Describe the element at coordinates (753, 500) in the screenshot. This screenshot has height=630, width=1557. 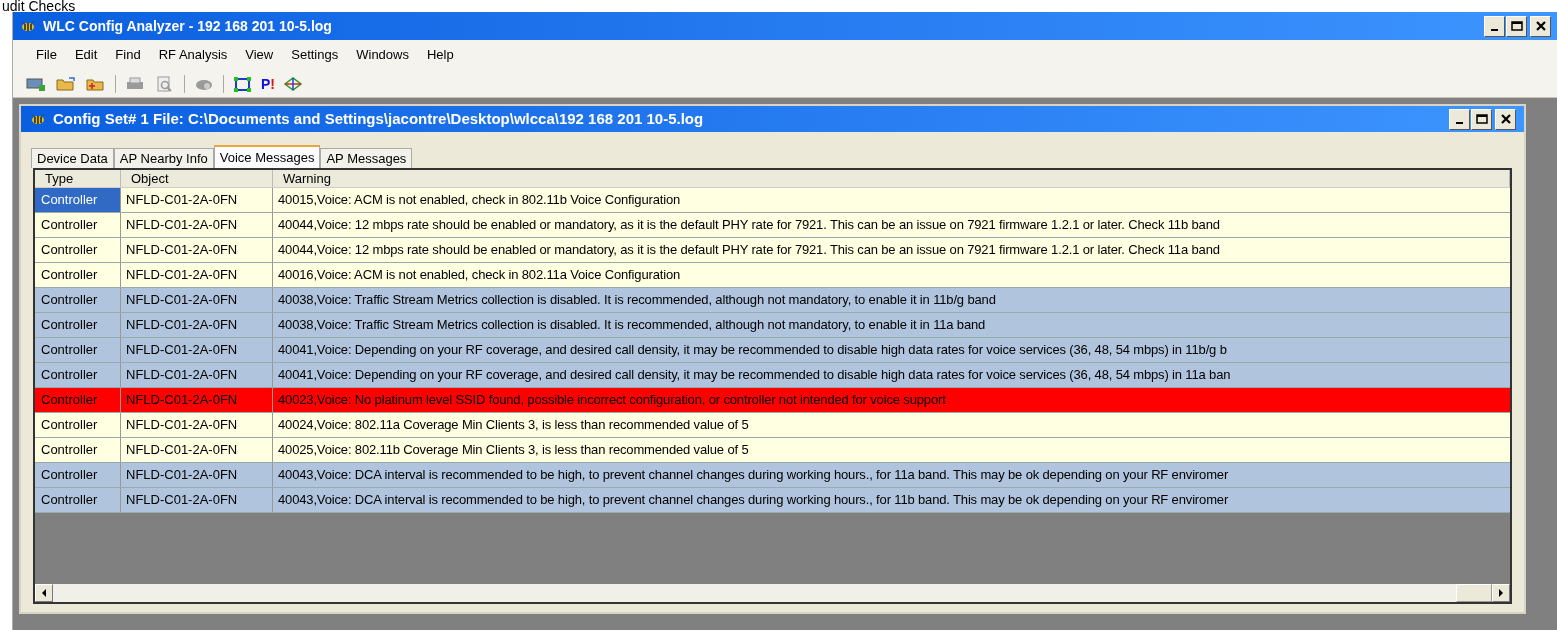
I see `table-cell-text: 40043,Voice: DCA interval is recommended to be high, to prevent channel changes during working hours., for 11b band. This may be ok depending on your RF enviromer` at that location.